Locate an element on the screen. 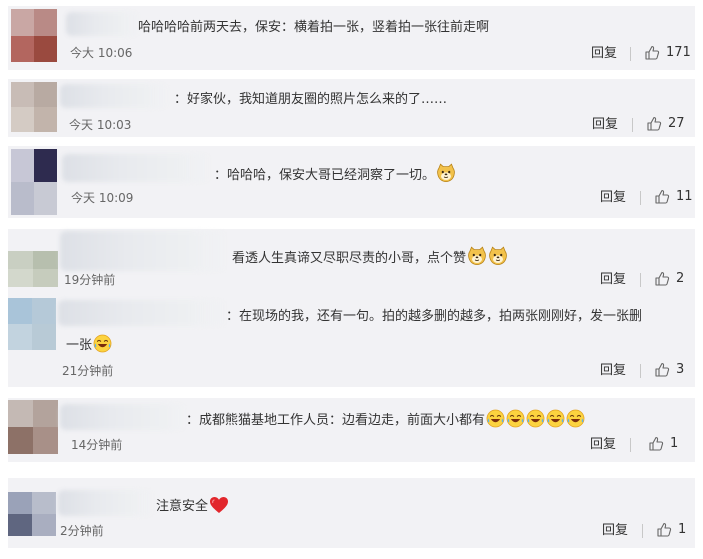  like-count: 3 is located at coordinates (680, 369).